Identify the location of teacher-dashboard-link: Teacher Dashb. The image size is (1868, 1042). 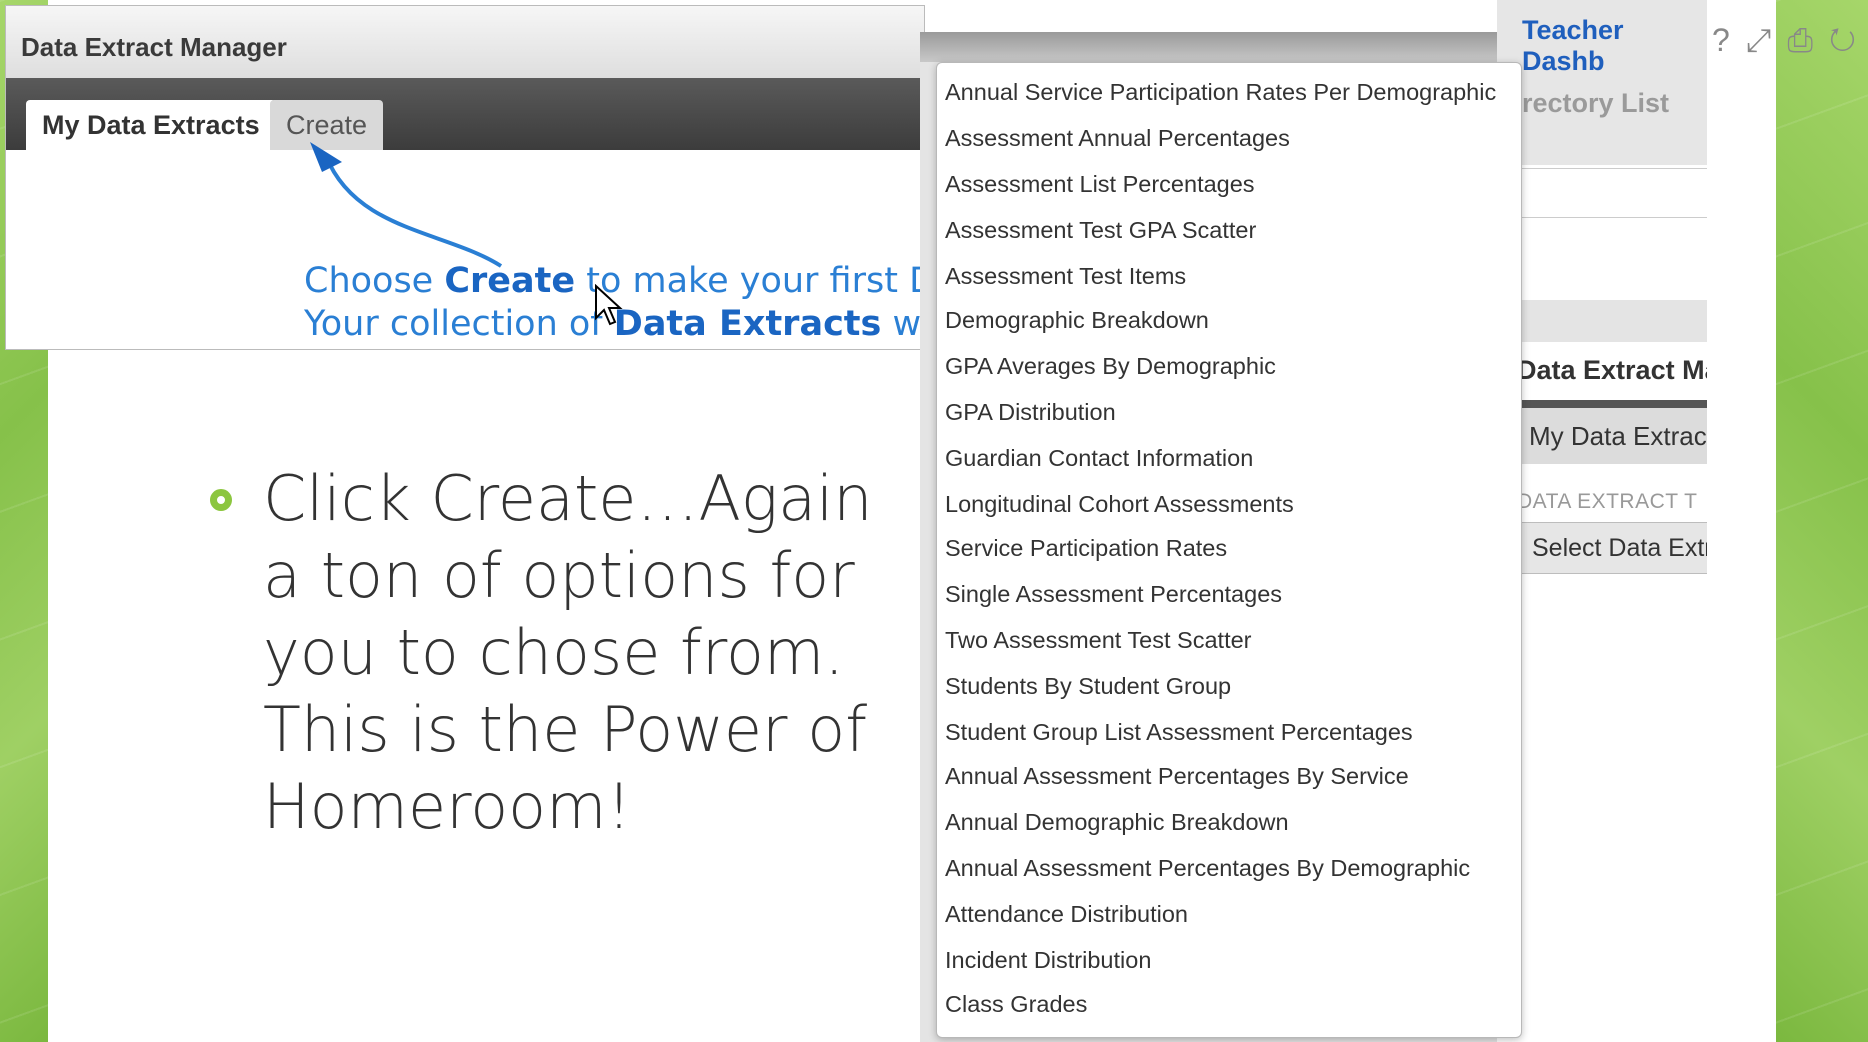
(1614, 46).